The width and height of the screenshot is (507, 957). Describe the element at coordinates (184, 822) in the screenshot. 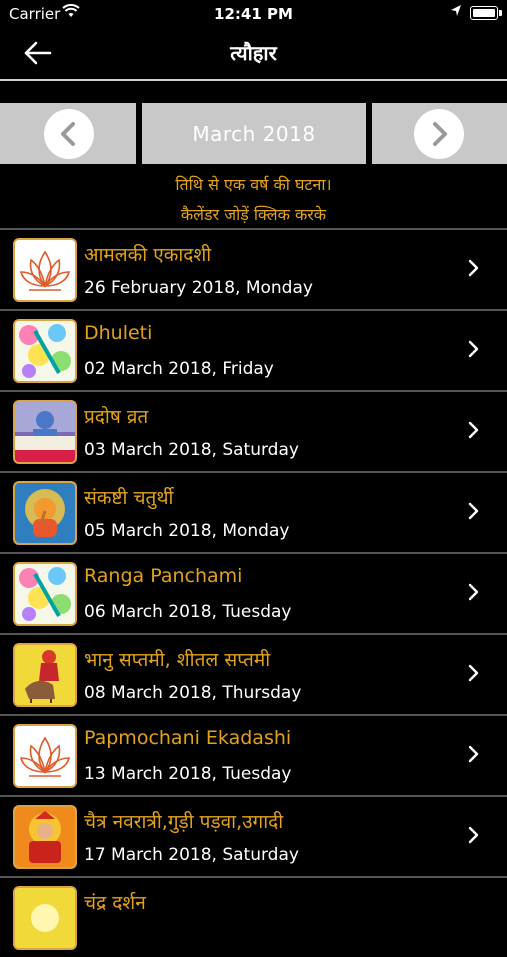

I see `festival-name: चैत्र नवरात्री,गुड़ी पड़वा,उगादी` at that location.